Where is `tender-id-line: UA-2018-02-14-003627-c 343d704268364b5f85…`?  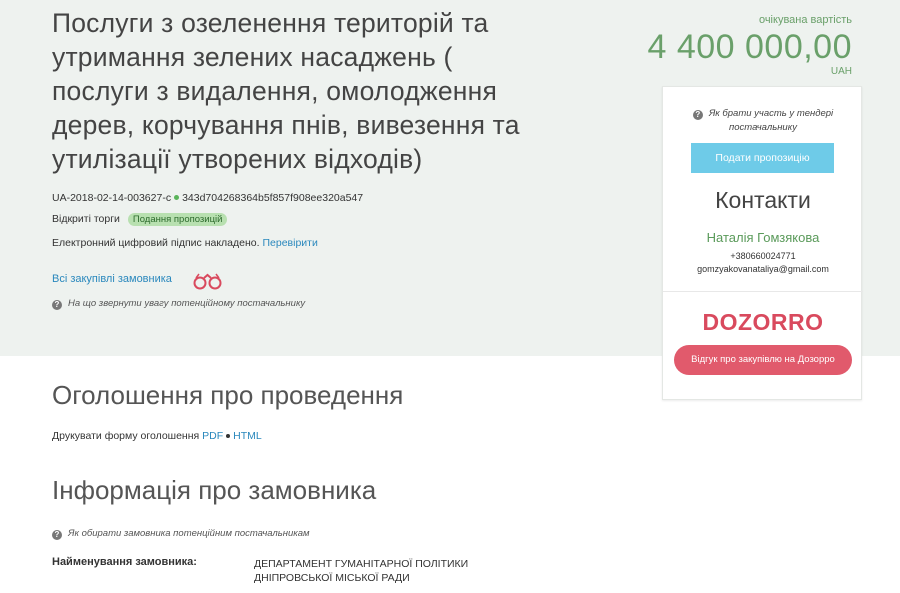
tender-id-line: UA-2018-02-14-003627-c 343d704268364b5f85… is located at coordinates (207, 198).